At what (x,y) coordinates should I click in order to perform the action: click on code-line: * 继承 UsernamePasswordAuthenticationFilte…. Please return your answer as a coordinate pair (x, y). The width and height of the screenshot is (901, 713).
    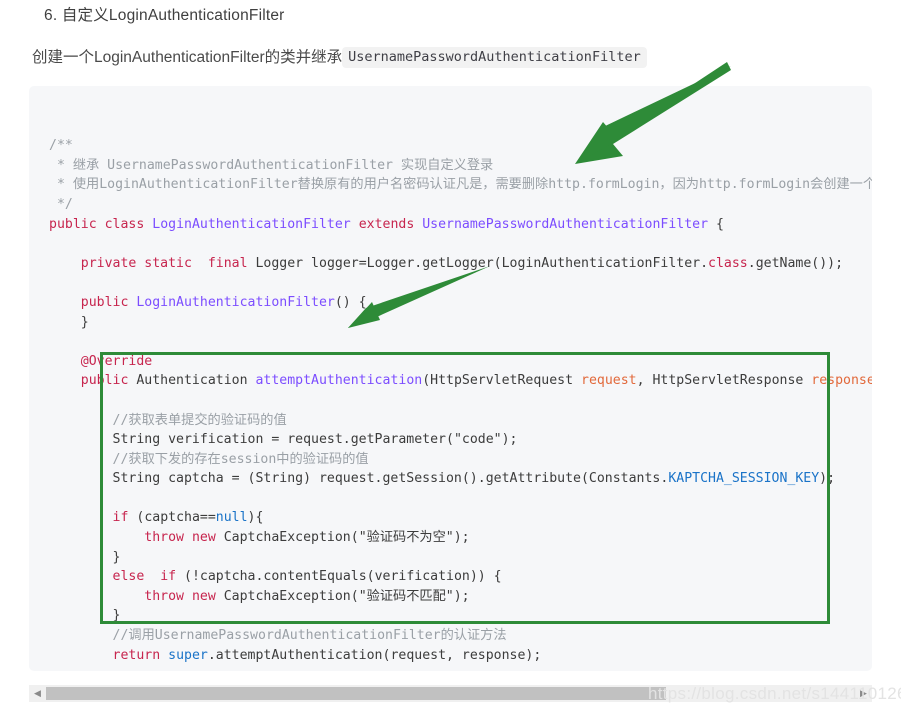
    Looking at the image, I should click on (271, 165).